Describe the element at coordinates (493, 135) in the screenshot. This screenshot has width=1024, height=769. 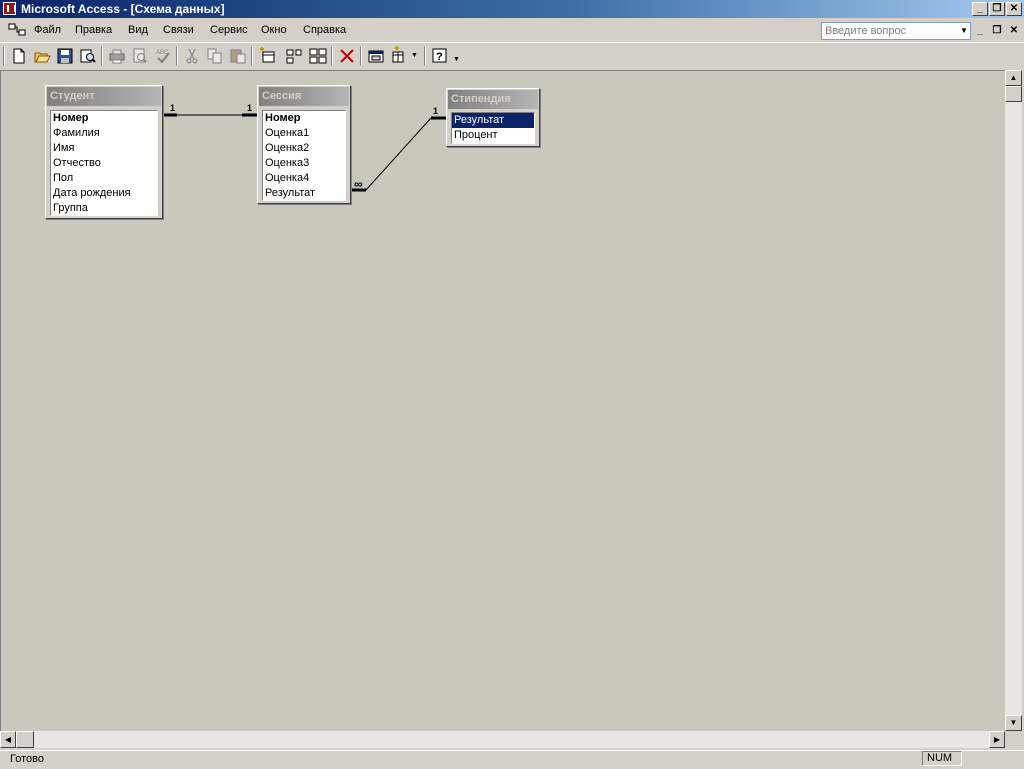
I see `field-item: Процент` at that location.